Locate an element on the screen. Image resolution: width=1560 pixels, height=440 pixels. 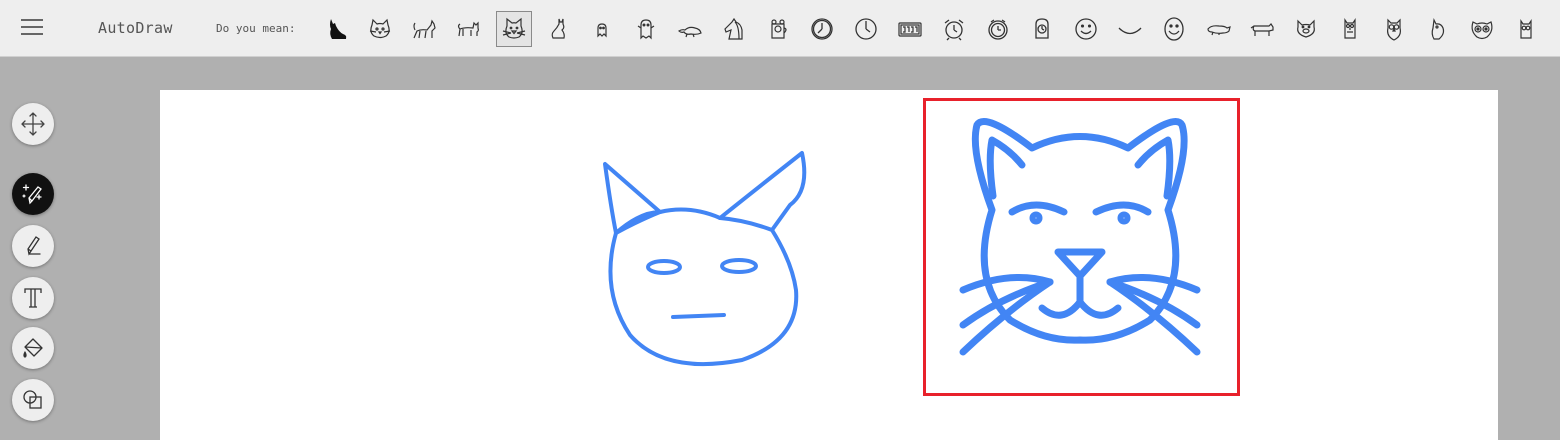
top-toolbar: AutoDraw Do you mean: is located at coordinates (780, 28).